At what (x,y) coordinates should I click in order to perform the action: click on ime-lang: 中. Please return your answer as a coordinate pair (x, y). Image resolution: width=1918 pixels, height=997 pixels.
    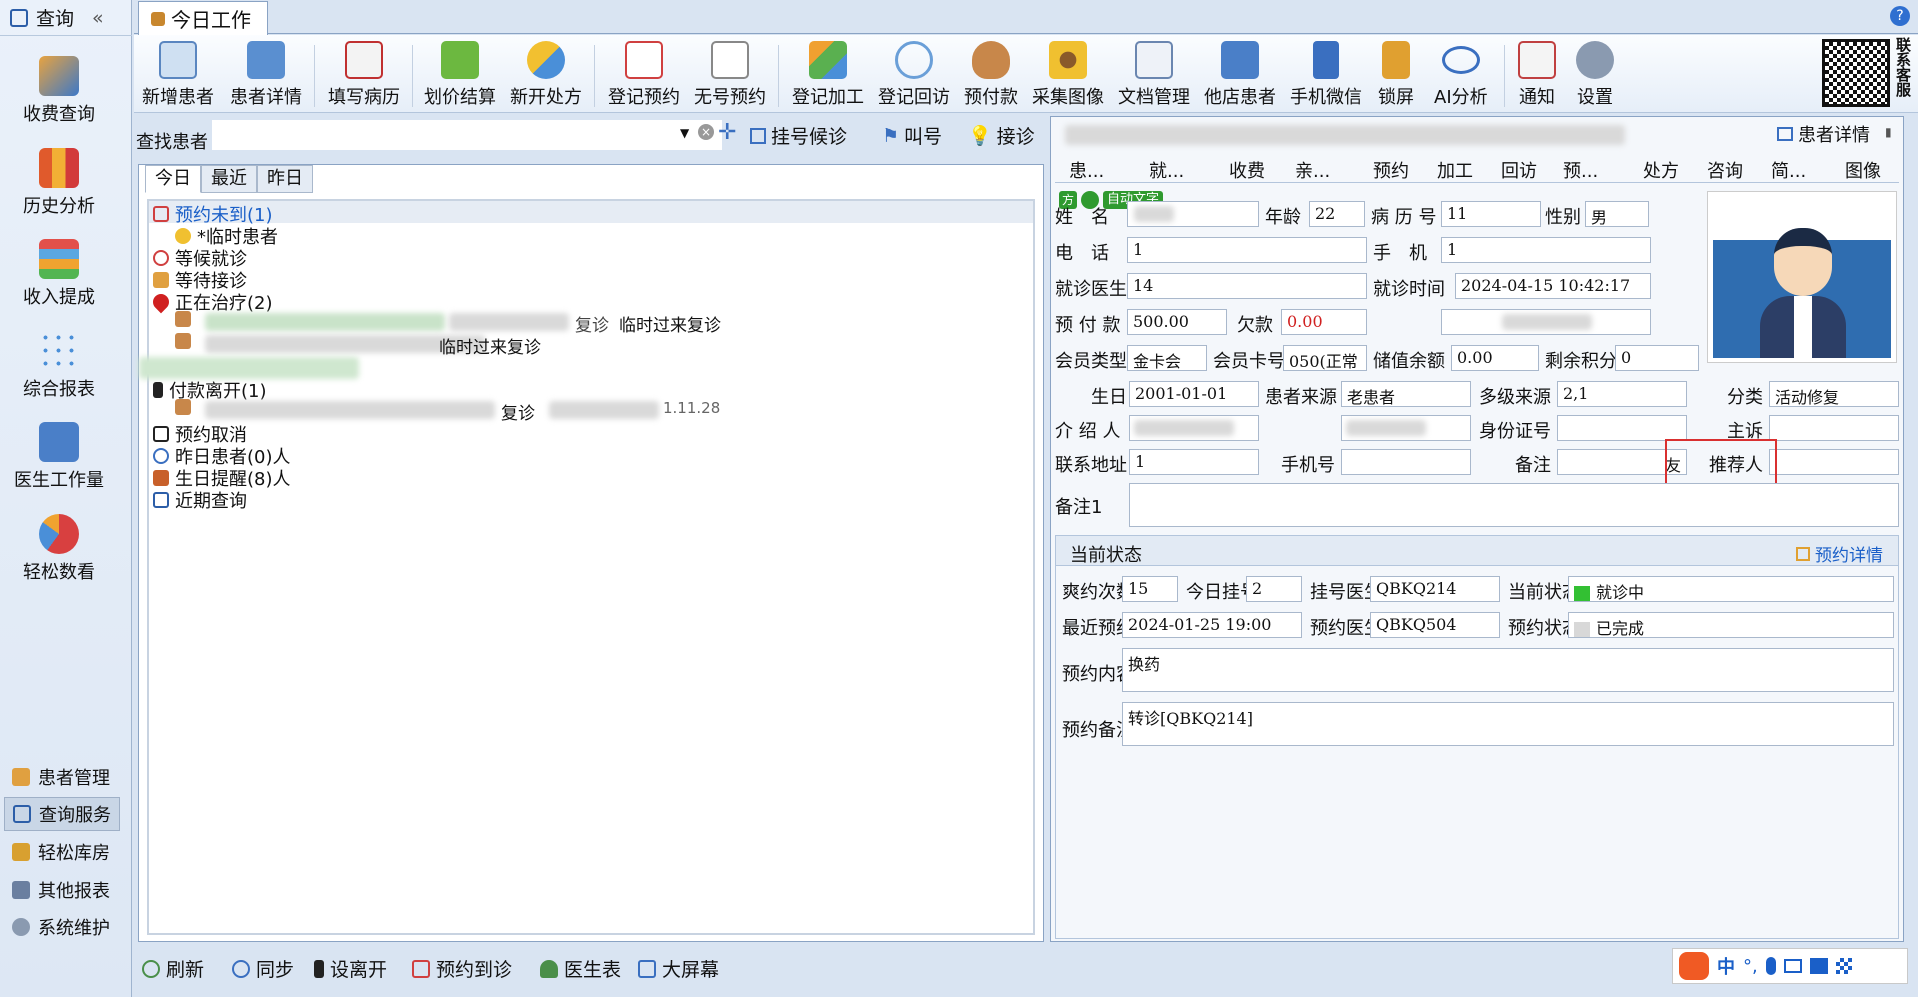
    Looking at the image, I should click on (1726, 966).